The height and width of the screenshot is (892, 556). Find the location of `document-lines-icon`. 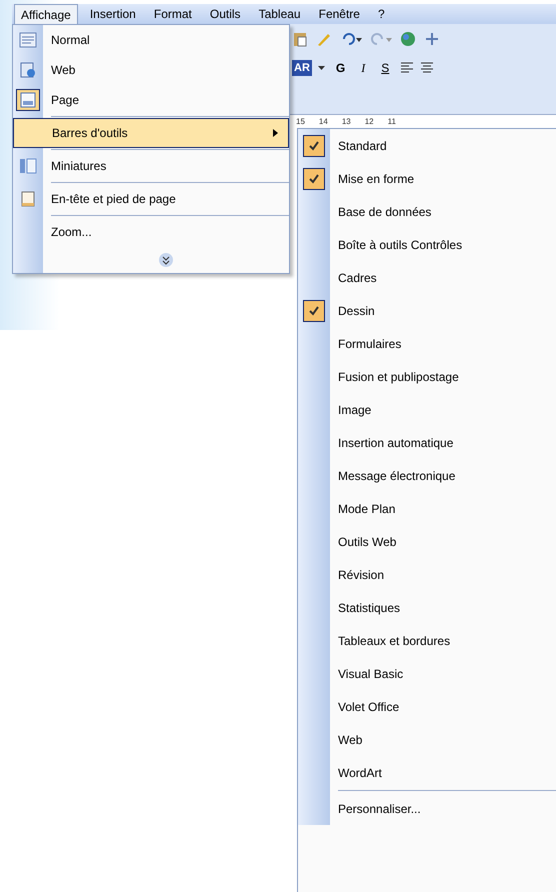

document-lines-icon is located at coordinates (28, 40).